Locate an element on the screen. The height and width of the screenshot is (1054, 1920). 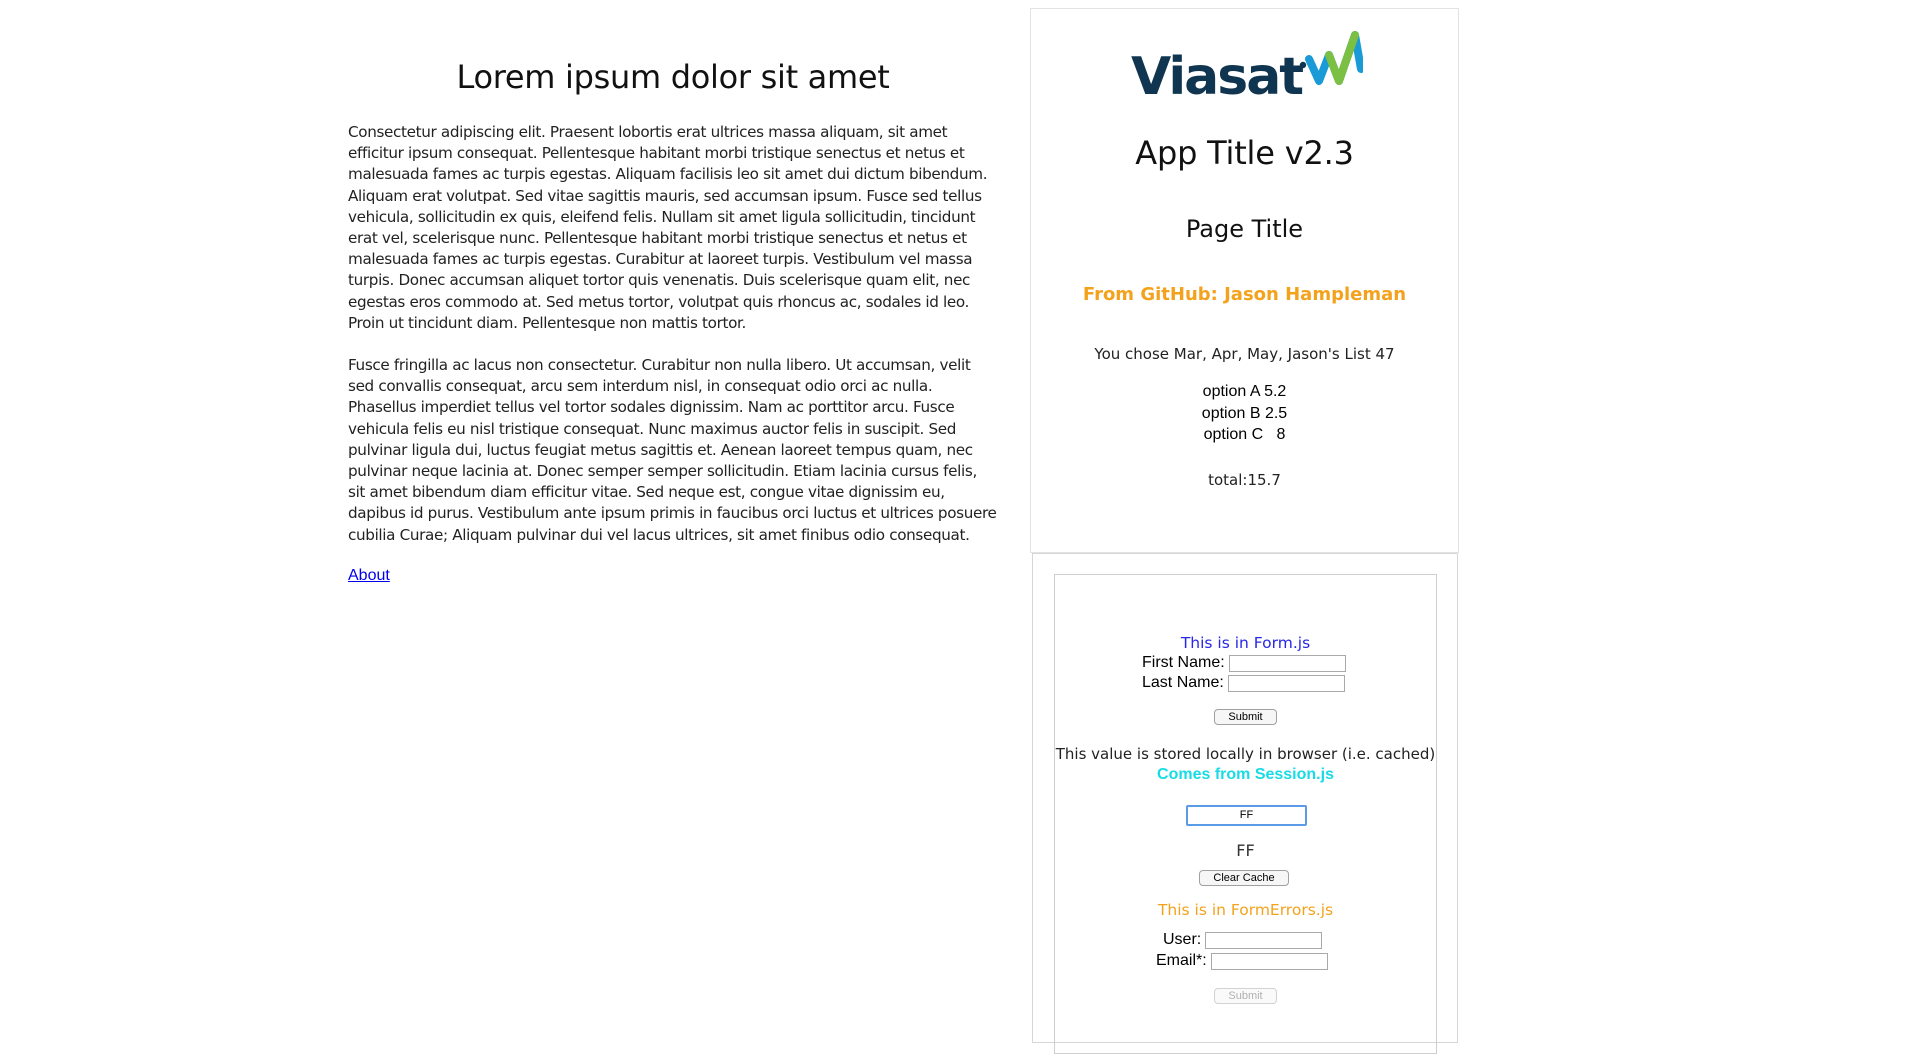
chosen-items-text: You chose Mar, Apr, May, Jason's List 47 is located at coordinates (1244, 354).